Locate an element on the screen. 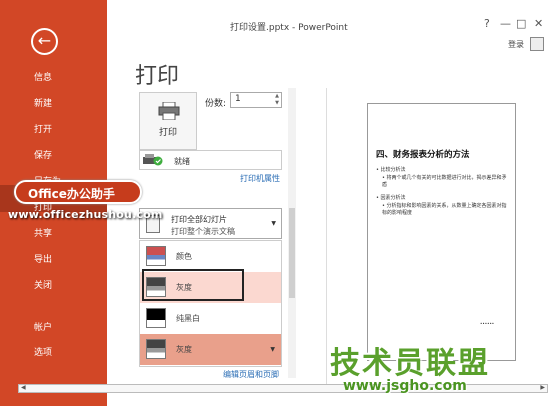 This screenshot has width=560, height=406. printer-properties-link: 打印机属性 is located at coordinates (260, 178).